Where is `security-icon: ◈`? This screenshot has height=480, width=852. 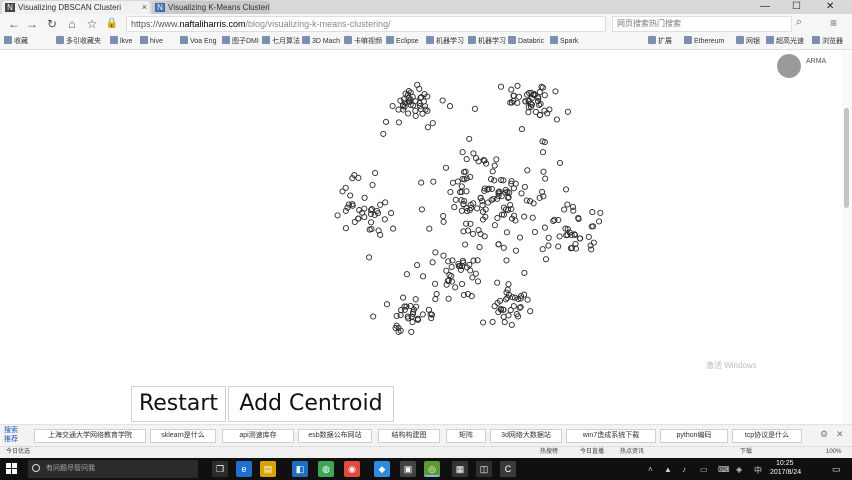
security-icon: ◈ is located at coordinates (739, 469).